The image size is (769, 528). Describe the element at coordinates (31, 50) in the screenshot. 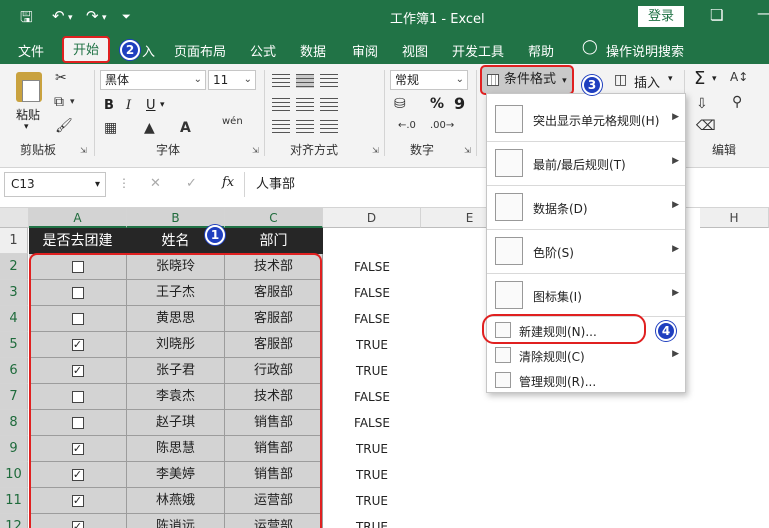

I see `tab-file: 文件` at that location.